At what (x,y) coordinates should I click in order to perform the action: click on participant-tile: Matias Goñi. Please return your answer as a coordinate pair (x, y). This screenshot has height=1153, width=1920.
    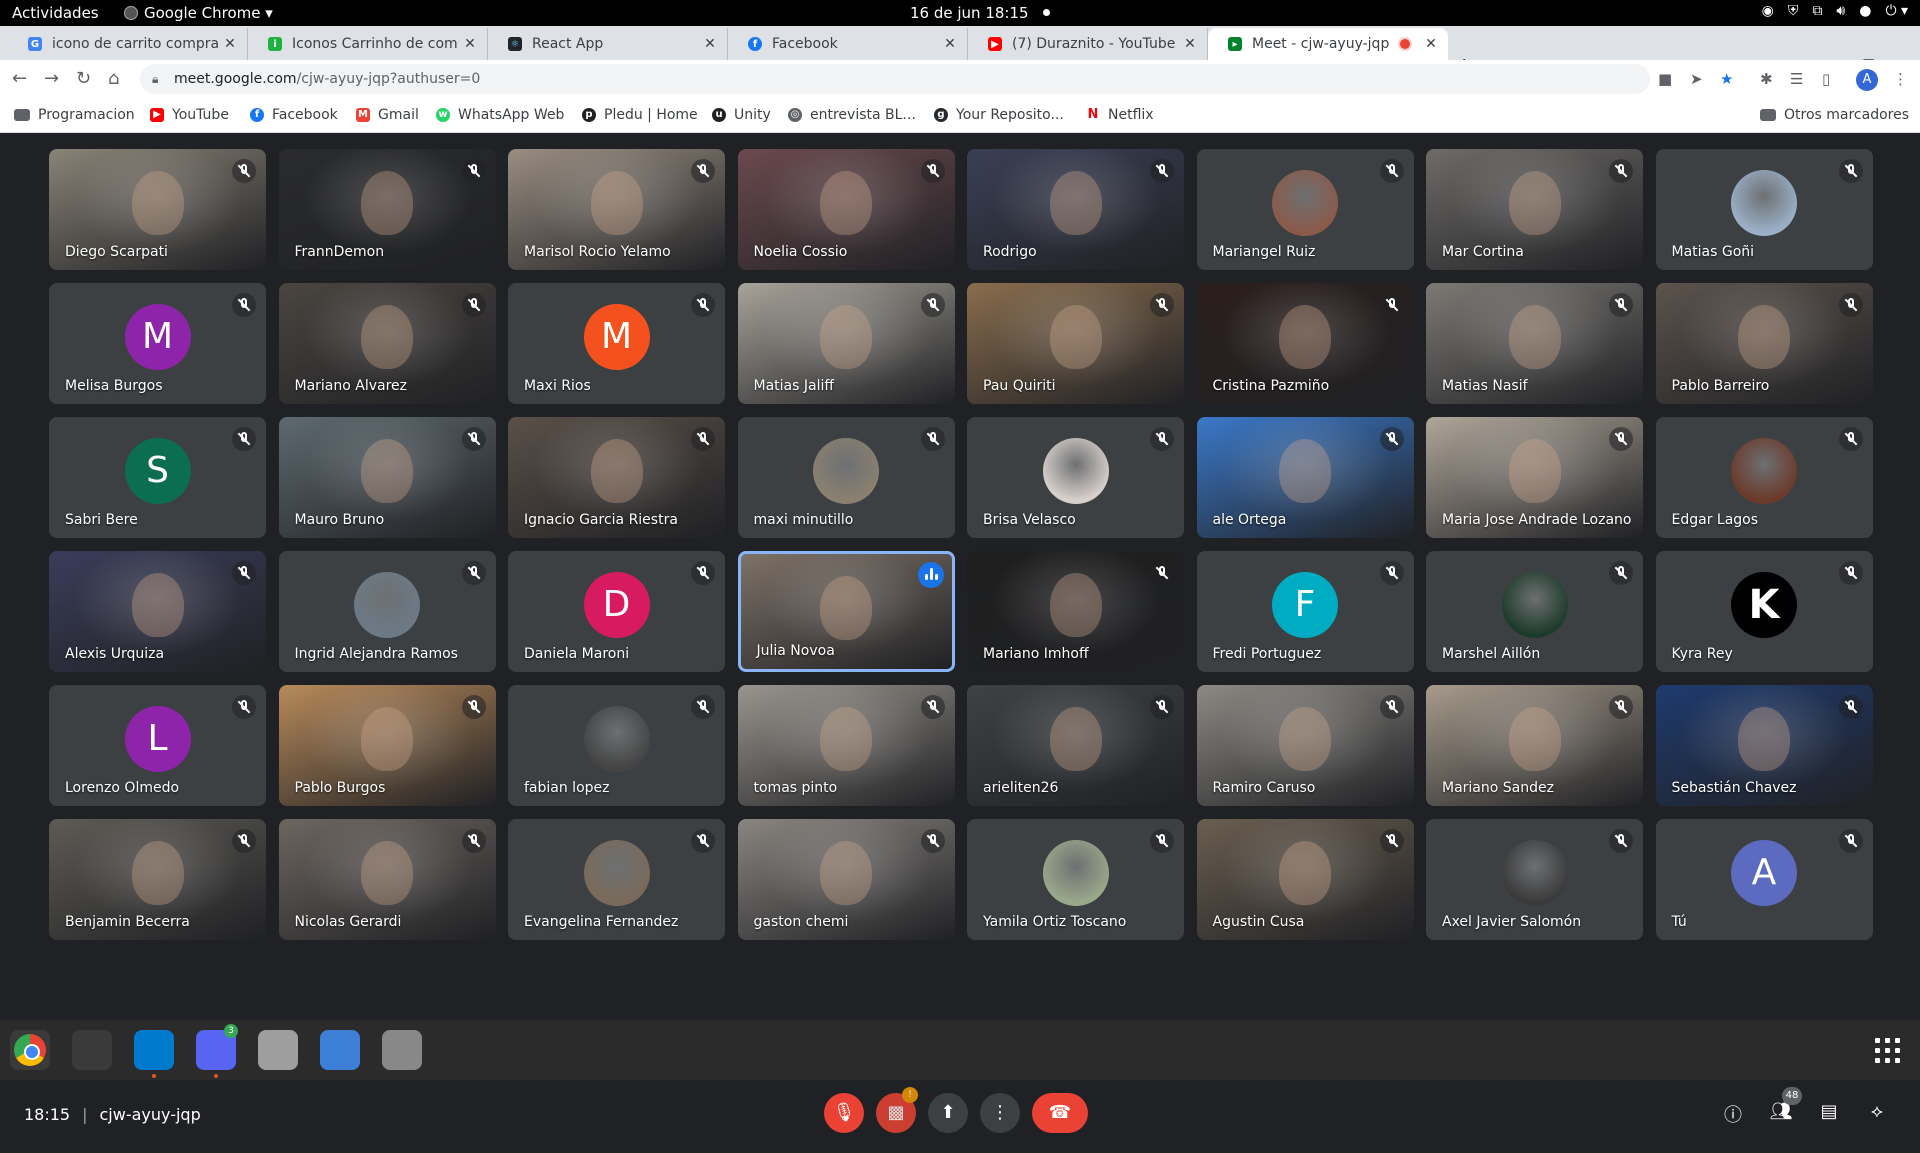
    Looking at the image, I should click on (1764, 209).